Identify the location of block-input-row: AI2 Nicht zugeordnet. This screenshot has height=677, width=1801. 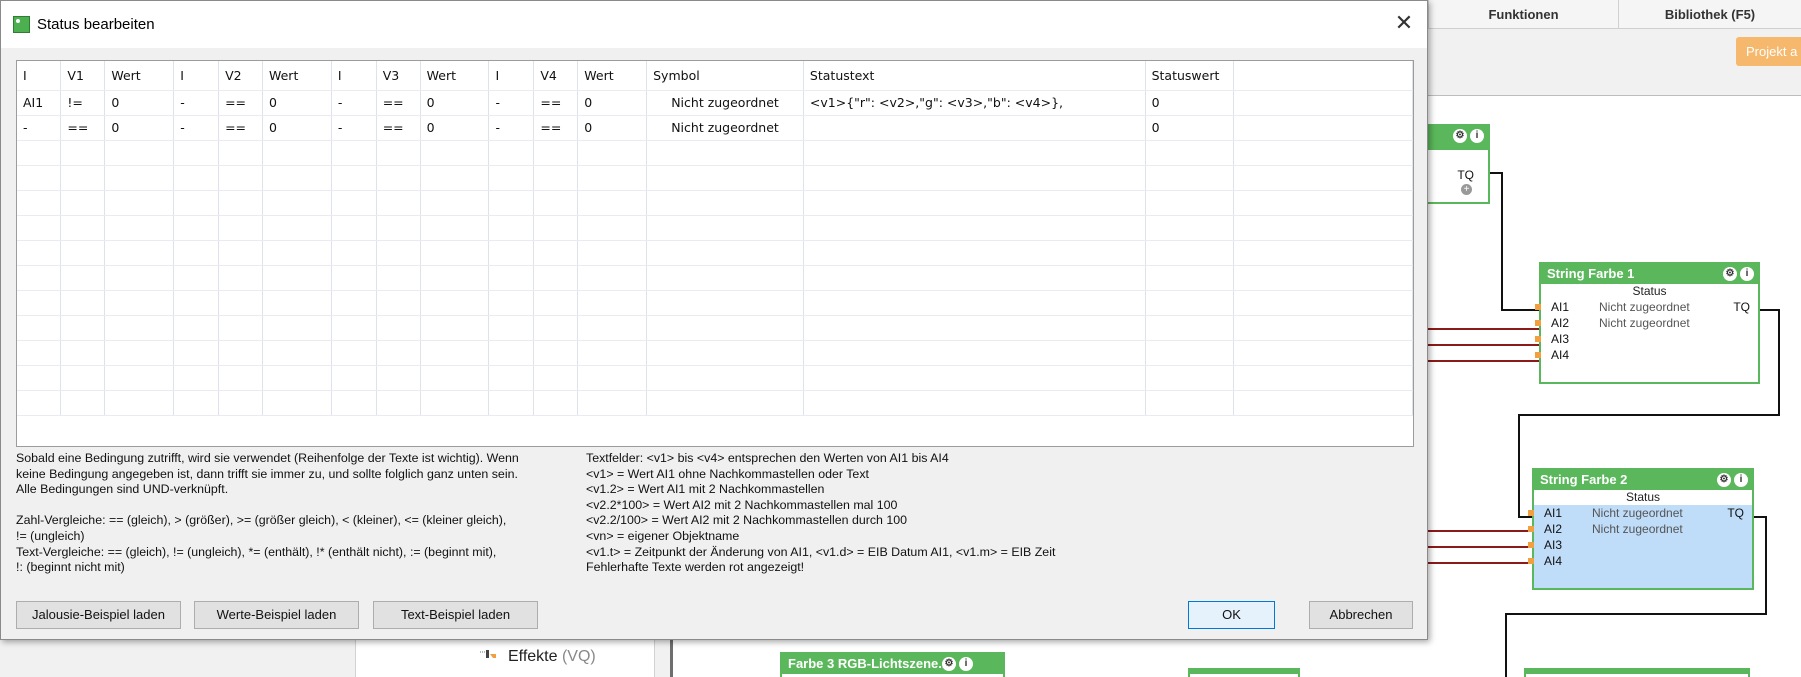
(1640, 529).